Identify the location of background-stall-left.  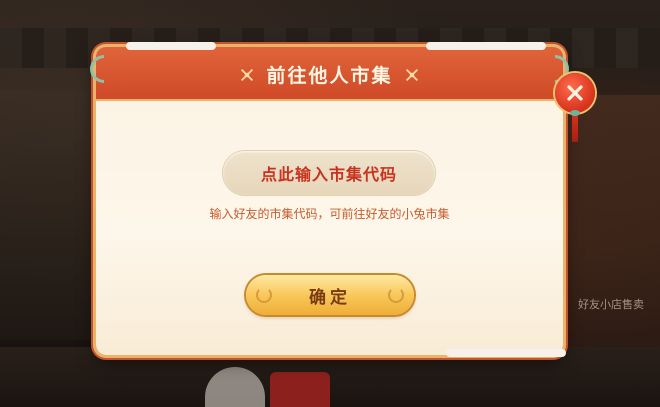
(50, 215).